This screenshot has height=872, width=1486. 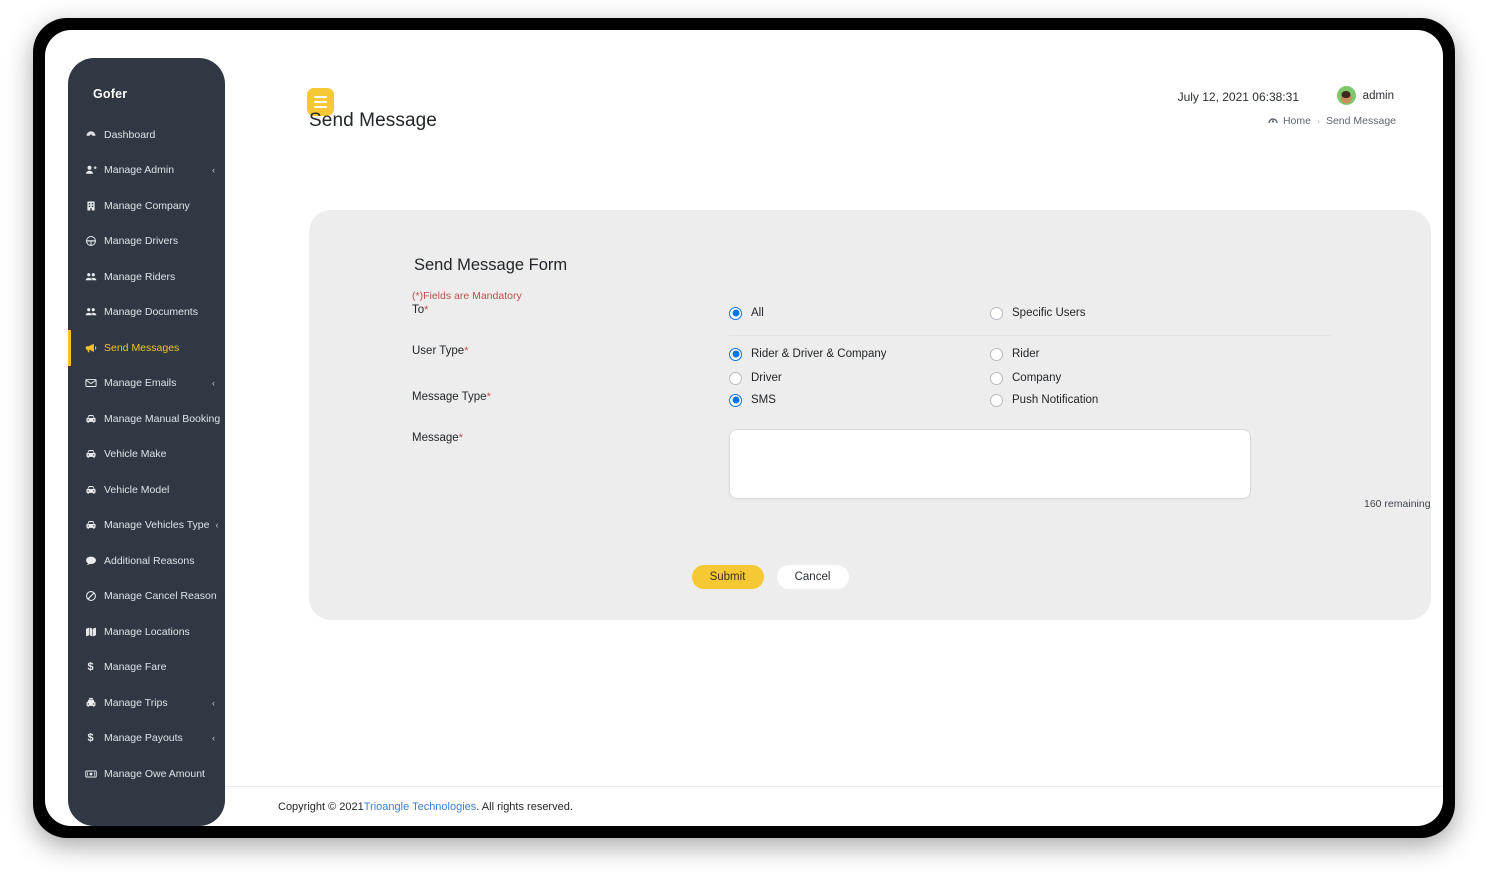 What do you see at coordinates (146, 242) in the screenshot?
I see `sidebar-item-manage-drivers: Manage Drivers` at bounding box center [146, 242].